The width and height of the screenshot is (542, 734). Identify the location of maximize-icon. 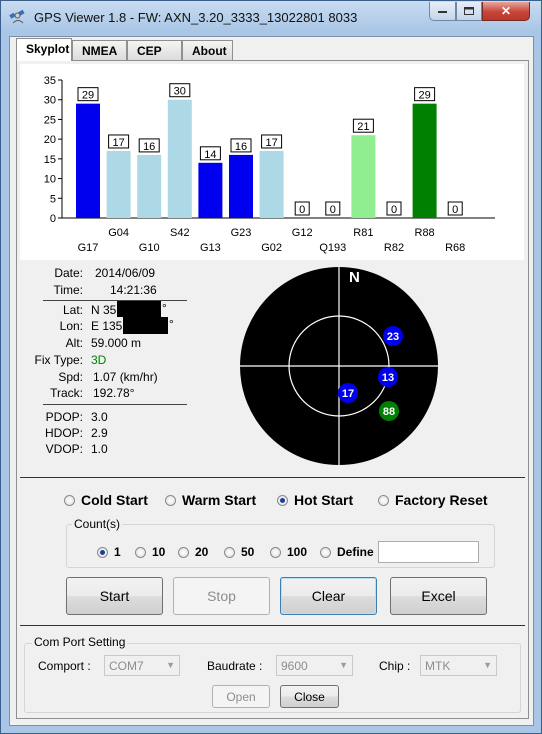
(468, 10).